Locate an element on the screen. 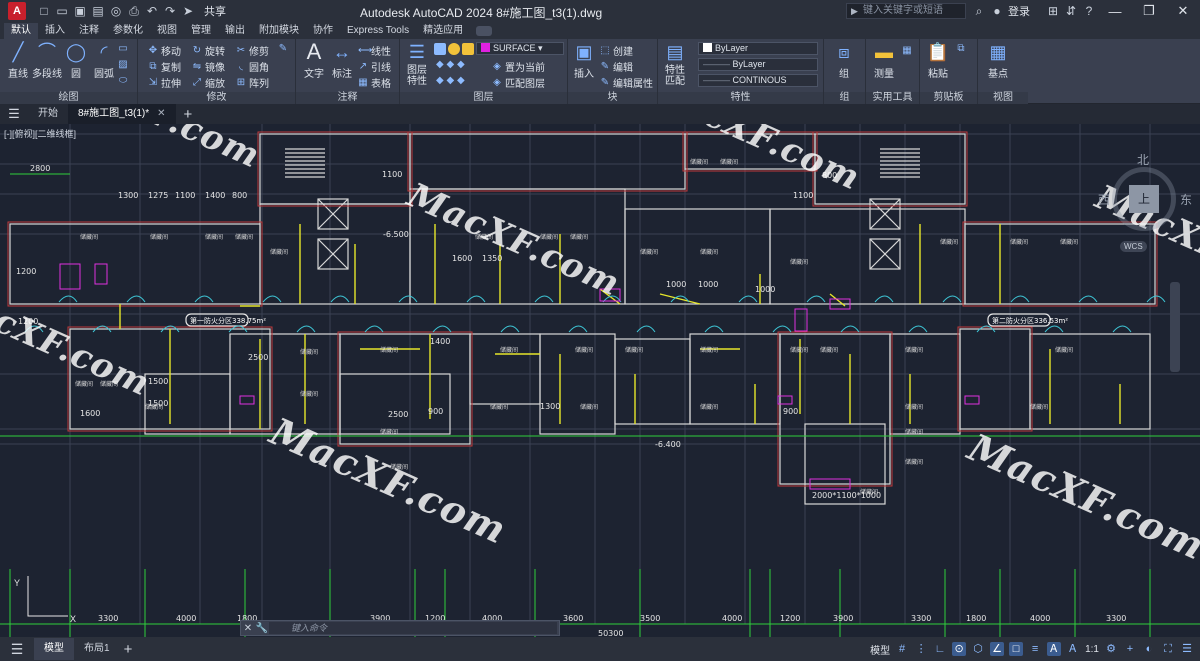 Image resolution: width=1200 pixels, height=661 pixels. arc-button: ◜ 圆弧 is located at coordinates (104, 60).